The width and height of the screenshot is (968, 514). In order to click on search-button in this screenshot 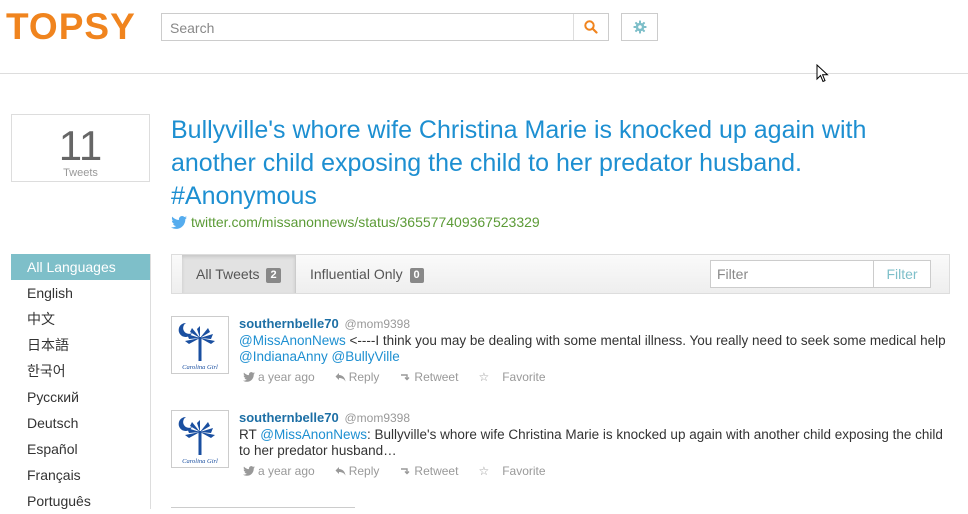, I will do `click(590, 27)`.